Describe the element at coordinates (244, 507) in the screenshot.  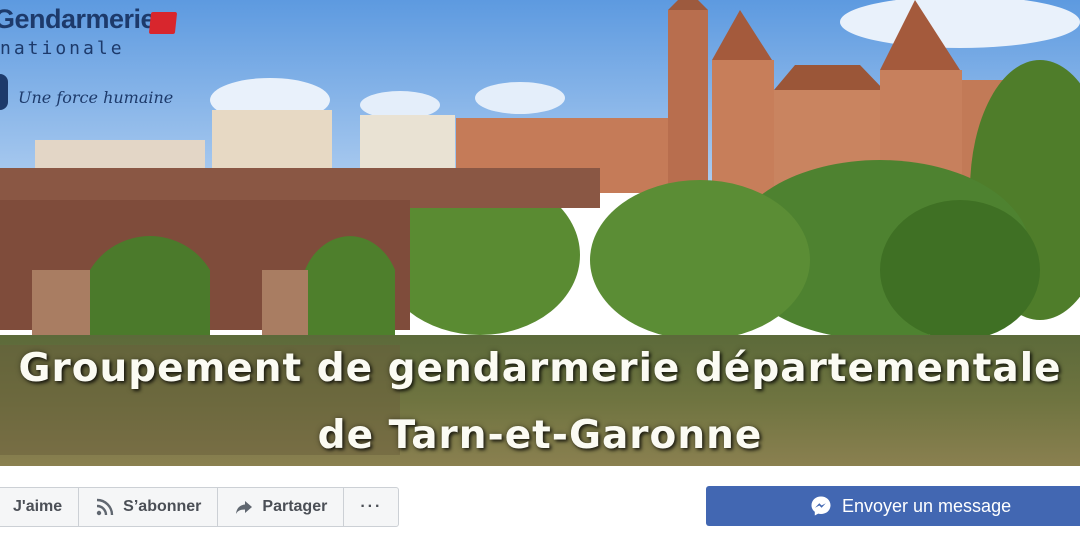
I see `share-arrow-icon` at that location.